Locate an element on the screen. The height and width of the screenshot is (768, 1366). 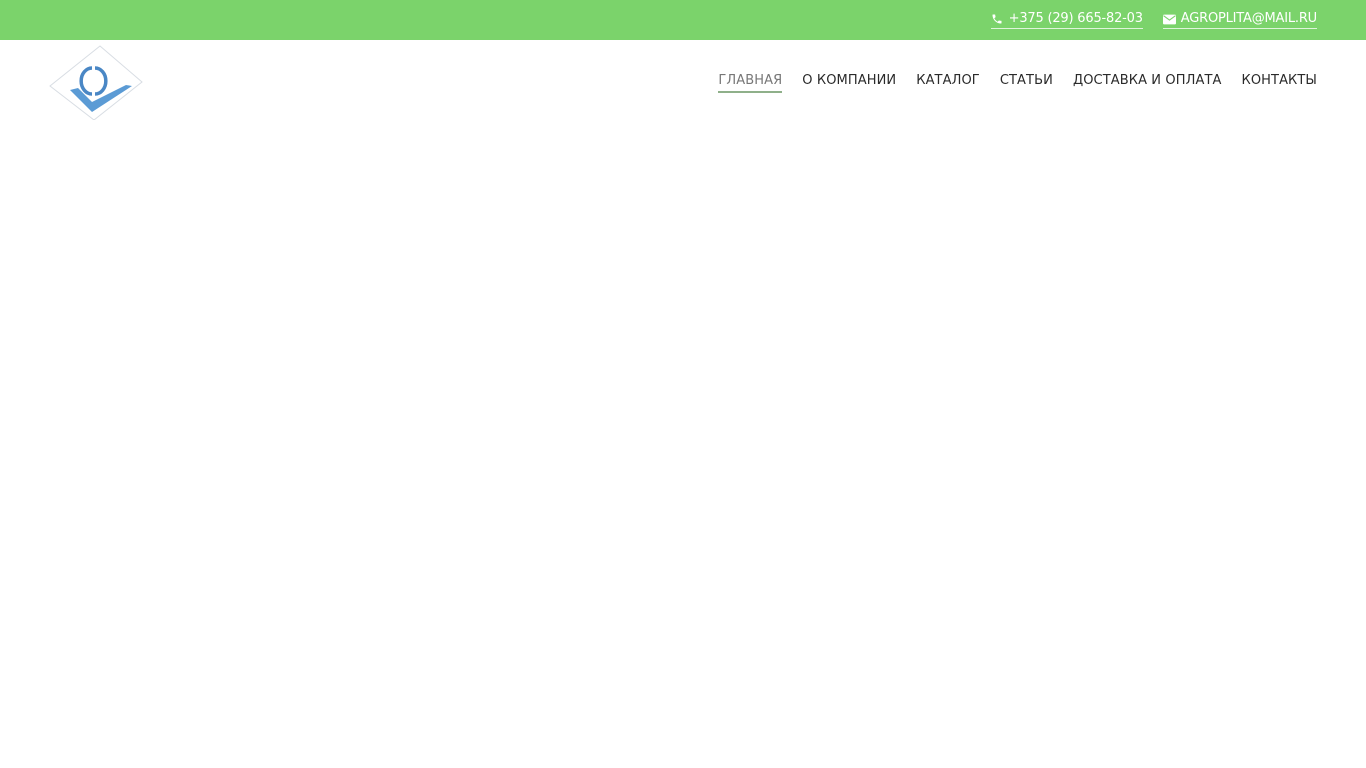
nav-item-about: О КОМПАНИИ is located at coordinates (849, 82).